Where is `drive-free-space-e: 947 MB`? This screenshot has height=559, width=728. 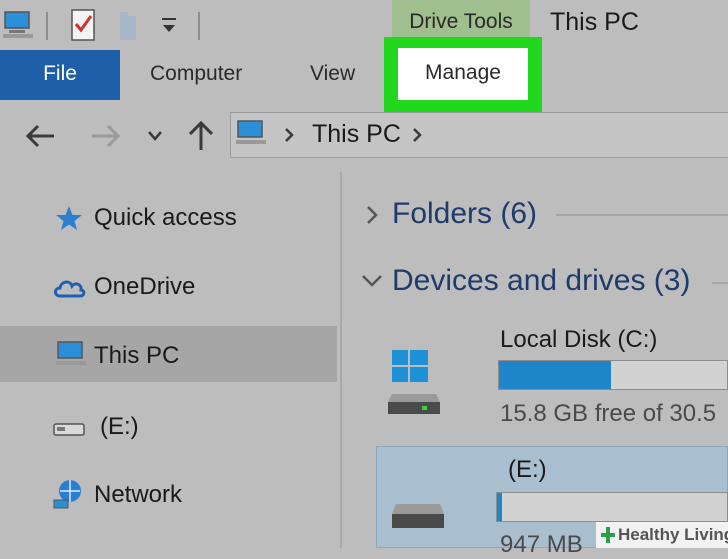 drive-free-space-e: 947 MB is located at coordinates (541, 544).